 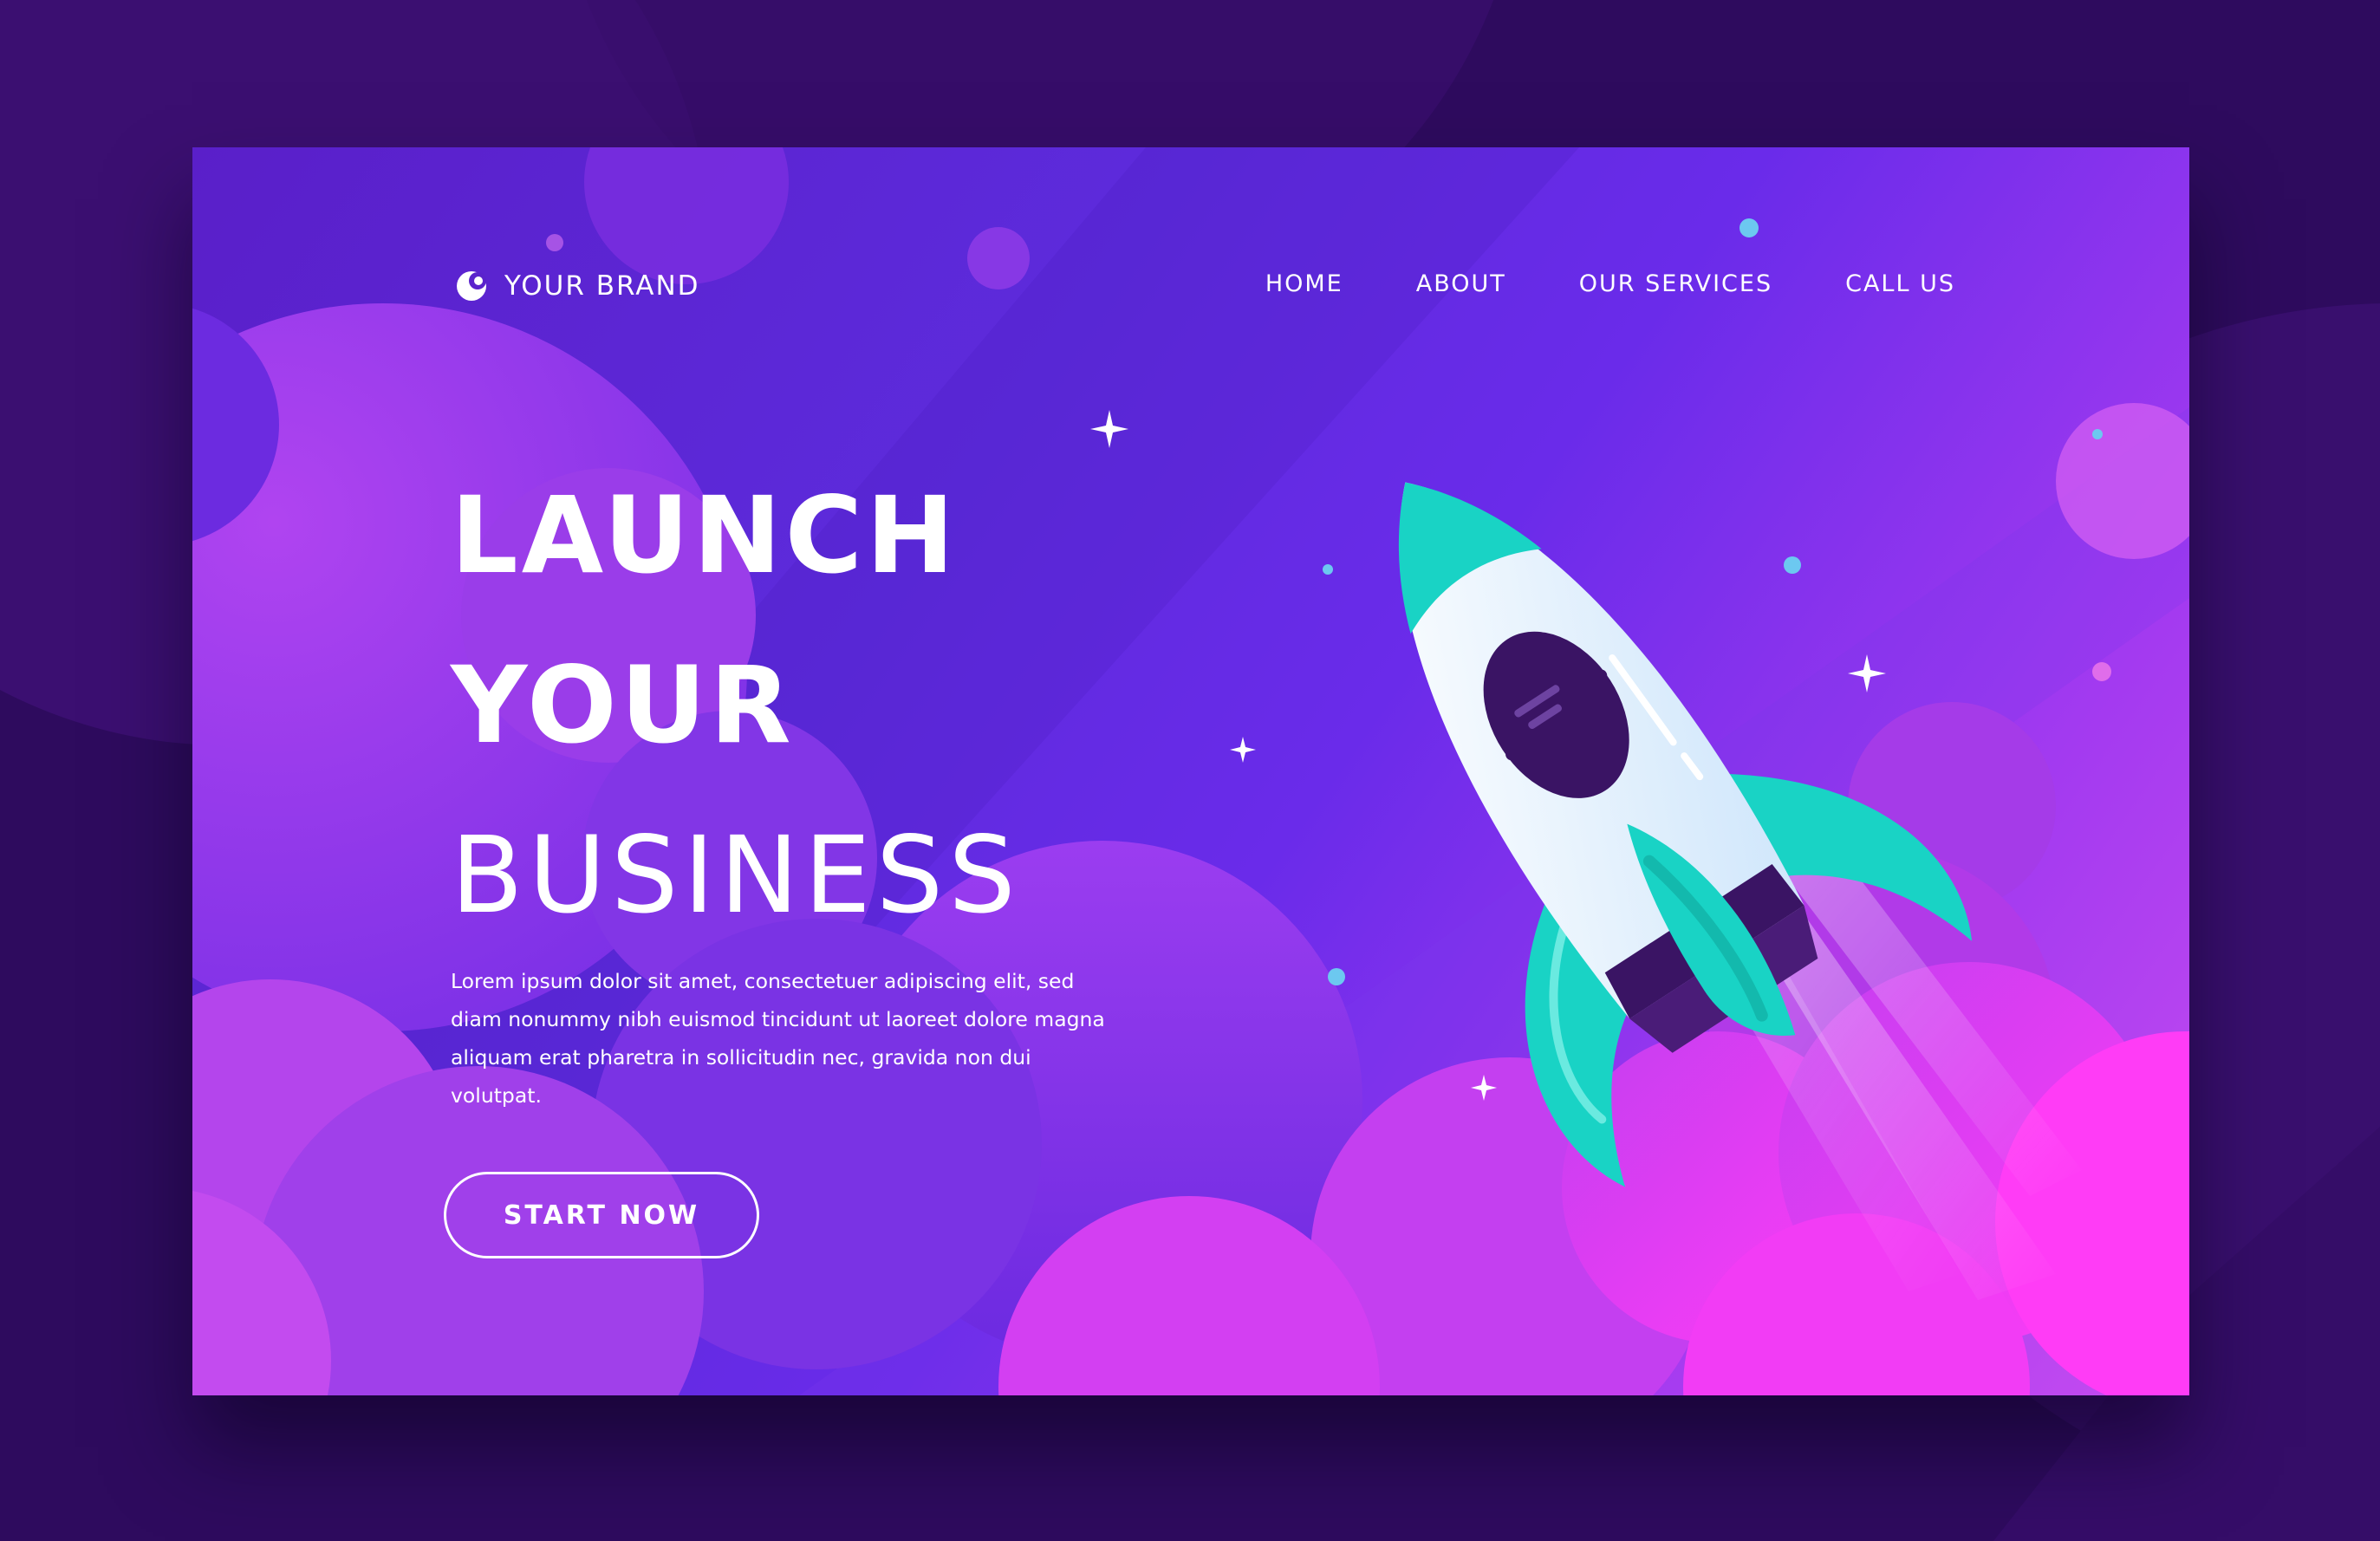 I want to click on nav-item-call-us: CALL US, so click(x=1900, y=283).